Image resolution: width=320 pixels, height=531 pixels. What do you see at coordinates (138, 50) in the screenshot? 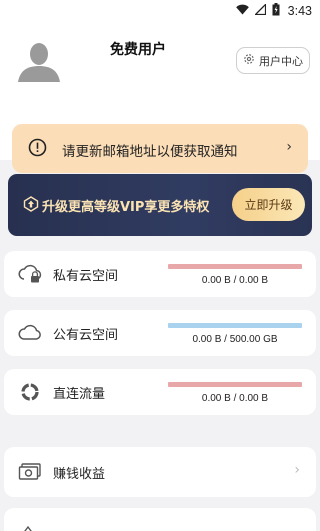
I see `username: 免费用户` at bounding box center [138, 50].